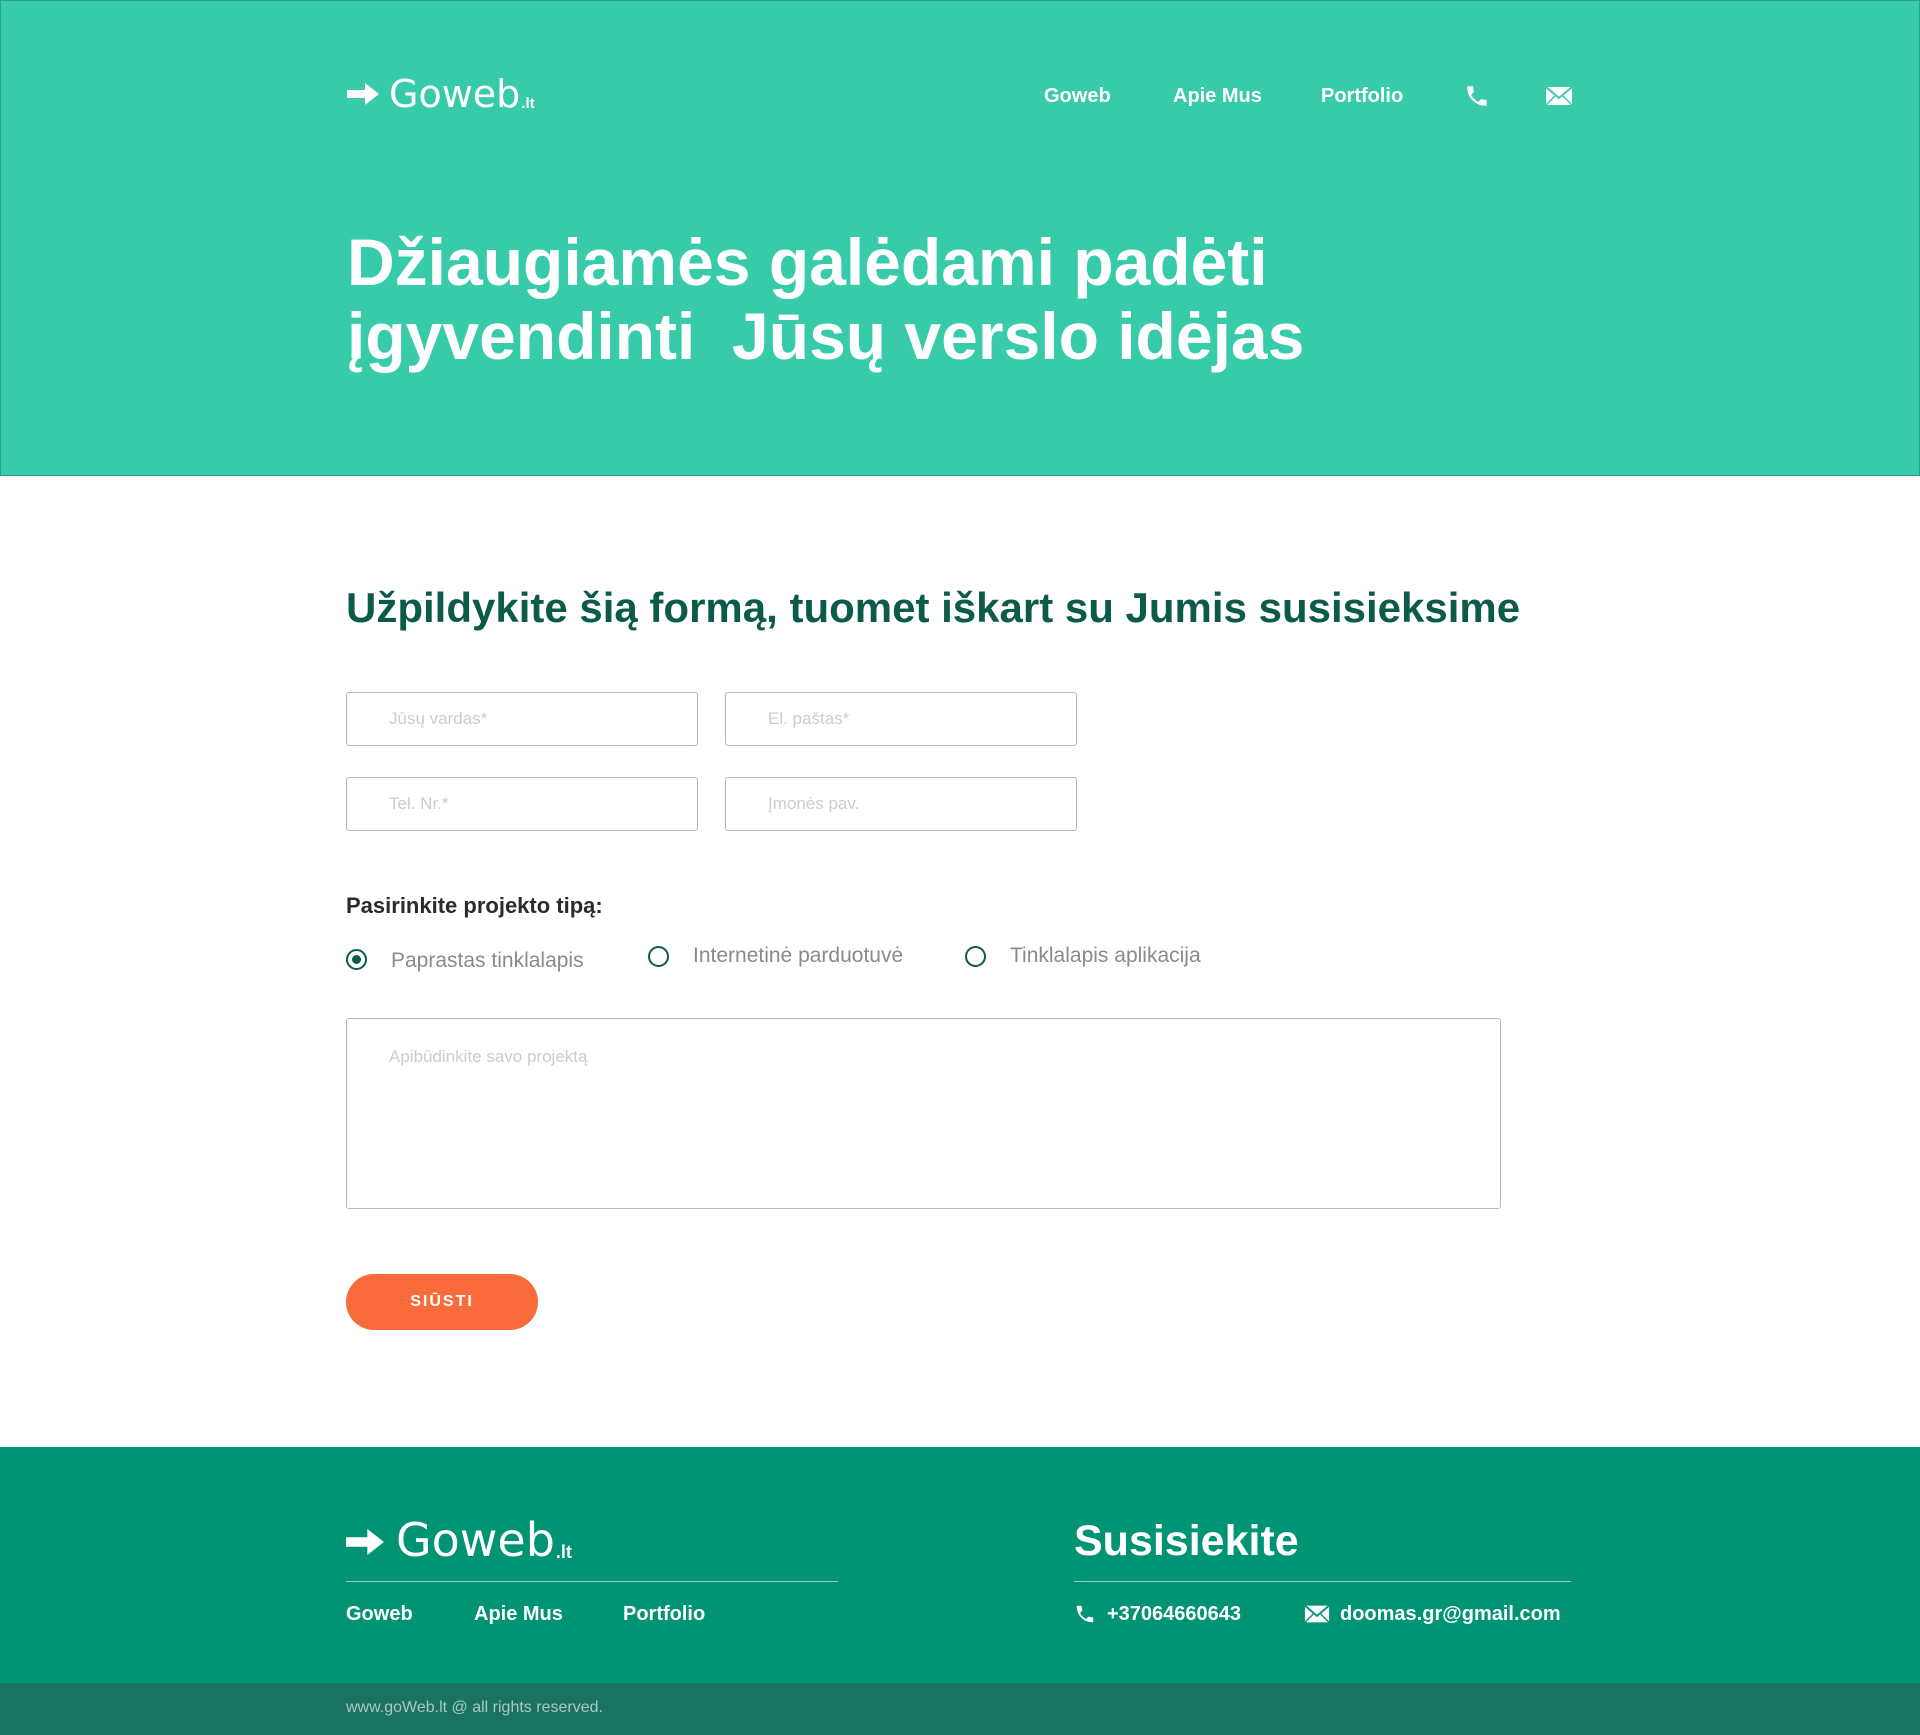  Describe the element at coordinates (1174, 1614) in the screenshot. I see `footer-phone-link: +37064660643` at that location.